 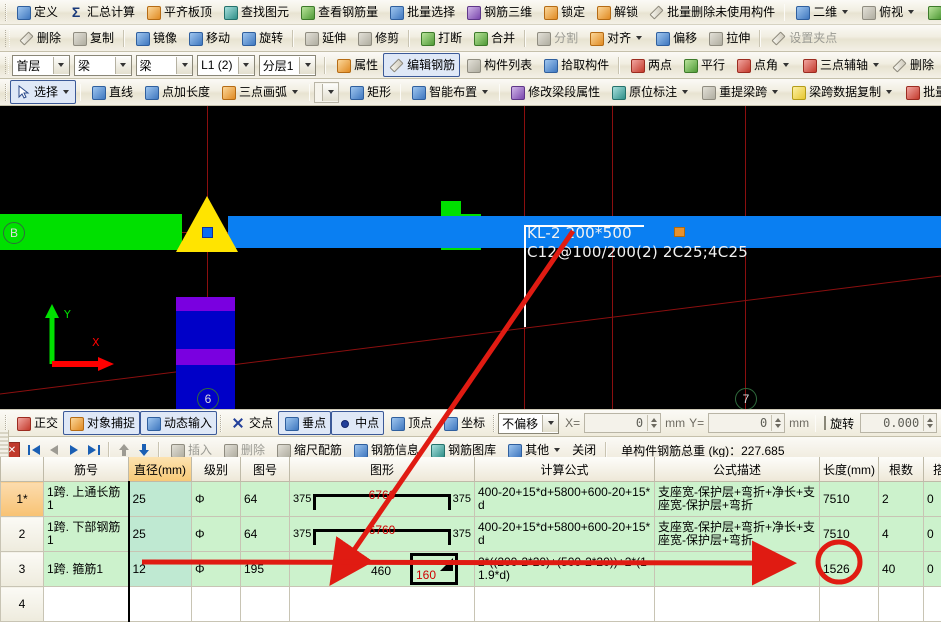 I want to click on delete-axis-button: 删除, so click(x=912, y=65).